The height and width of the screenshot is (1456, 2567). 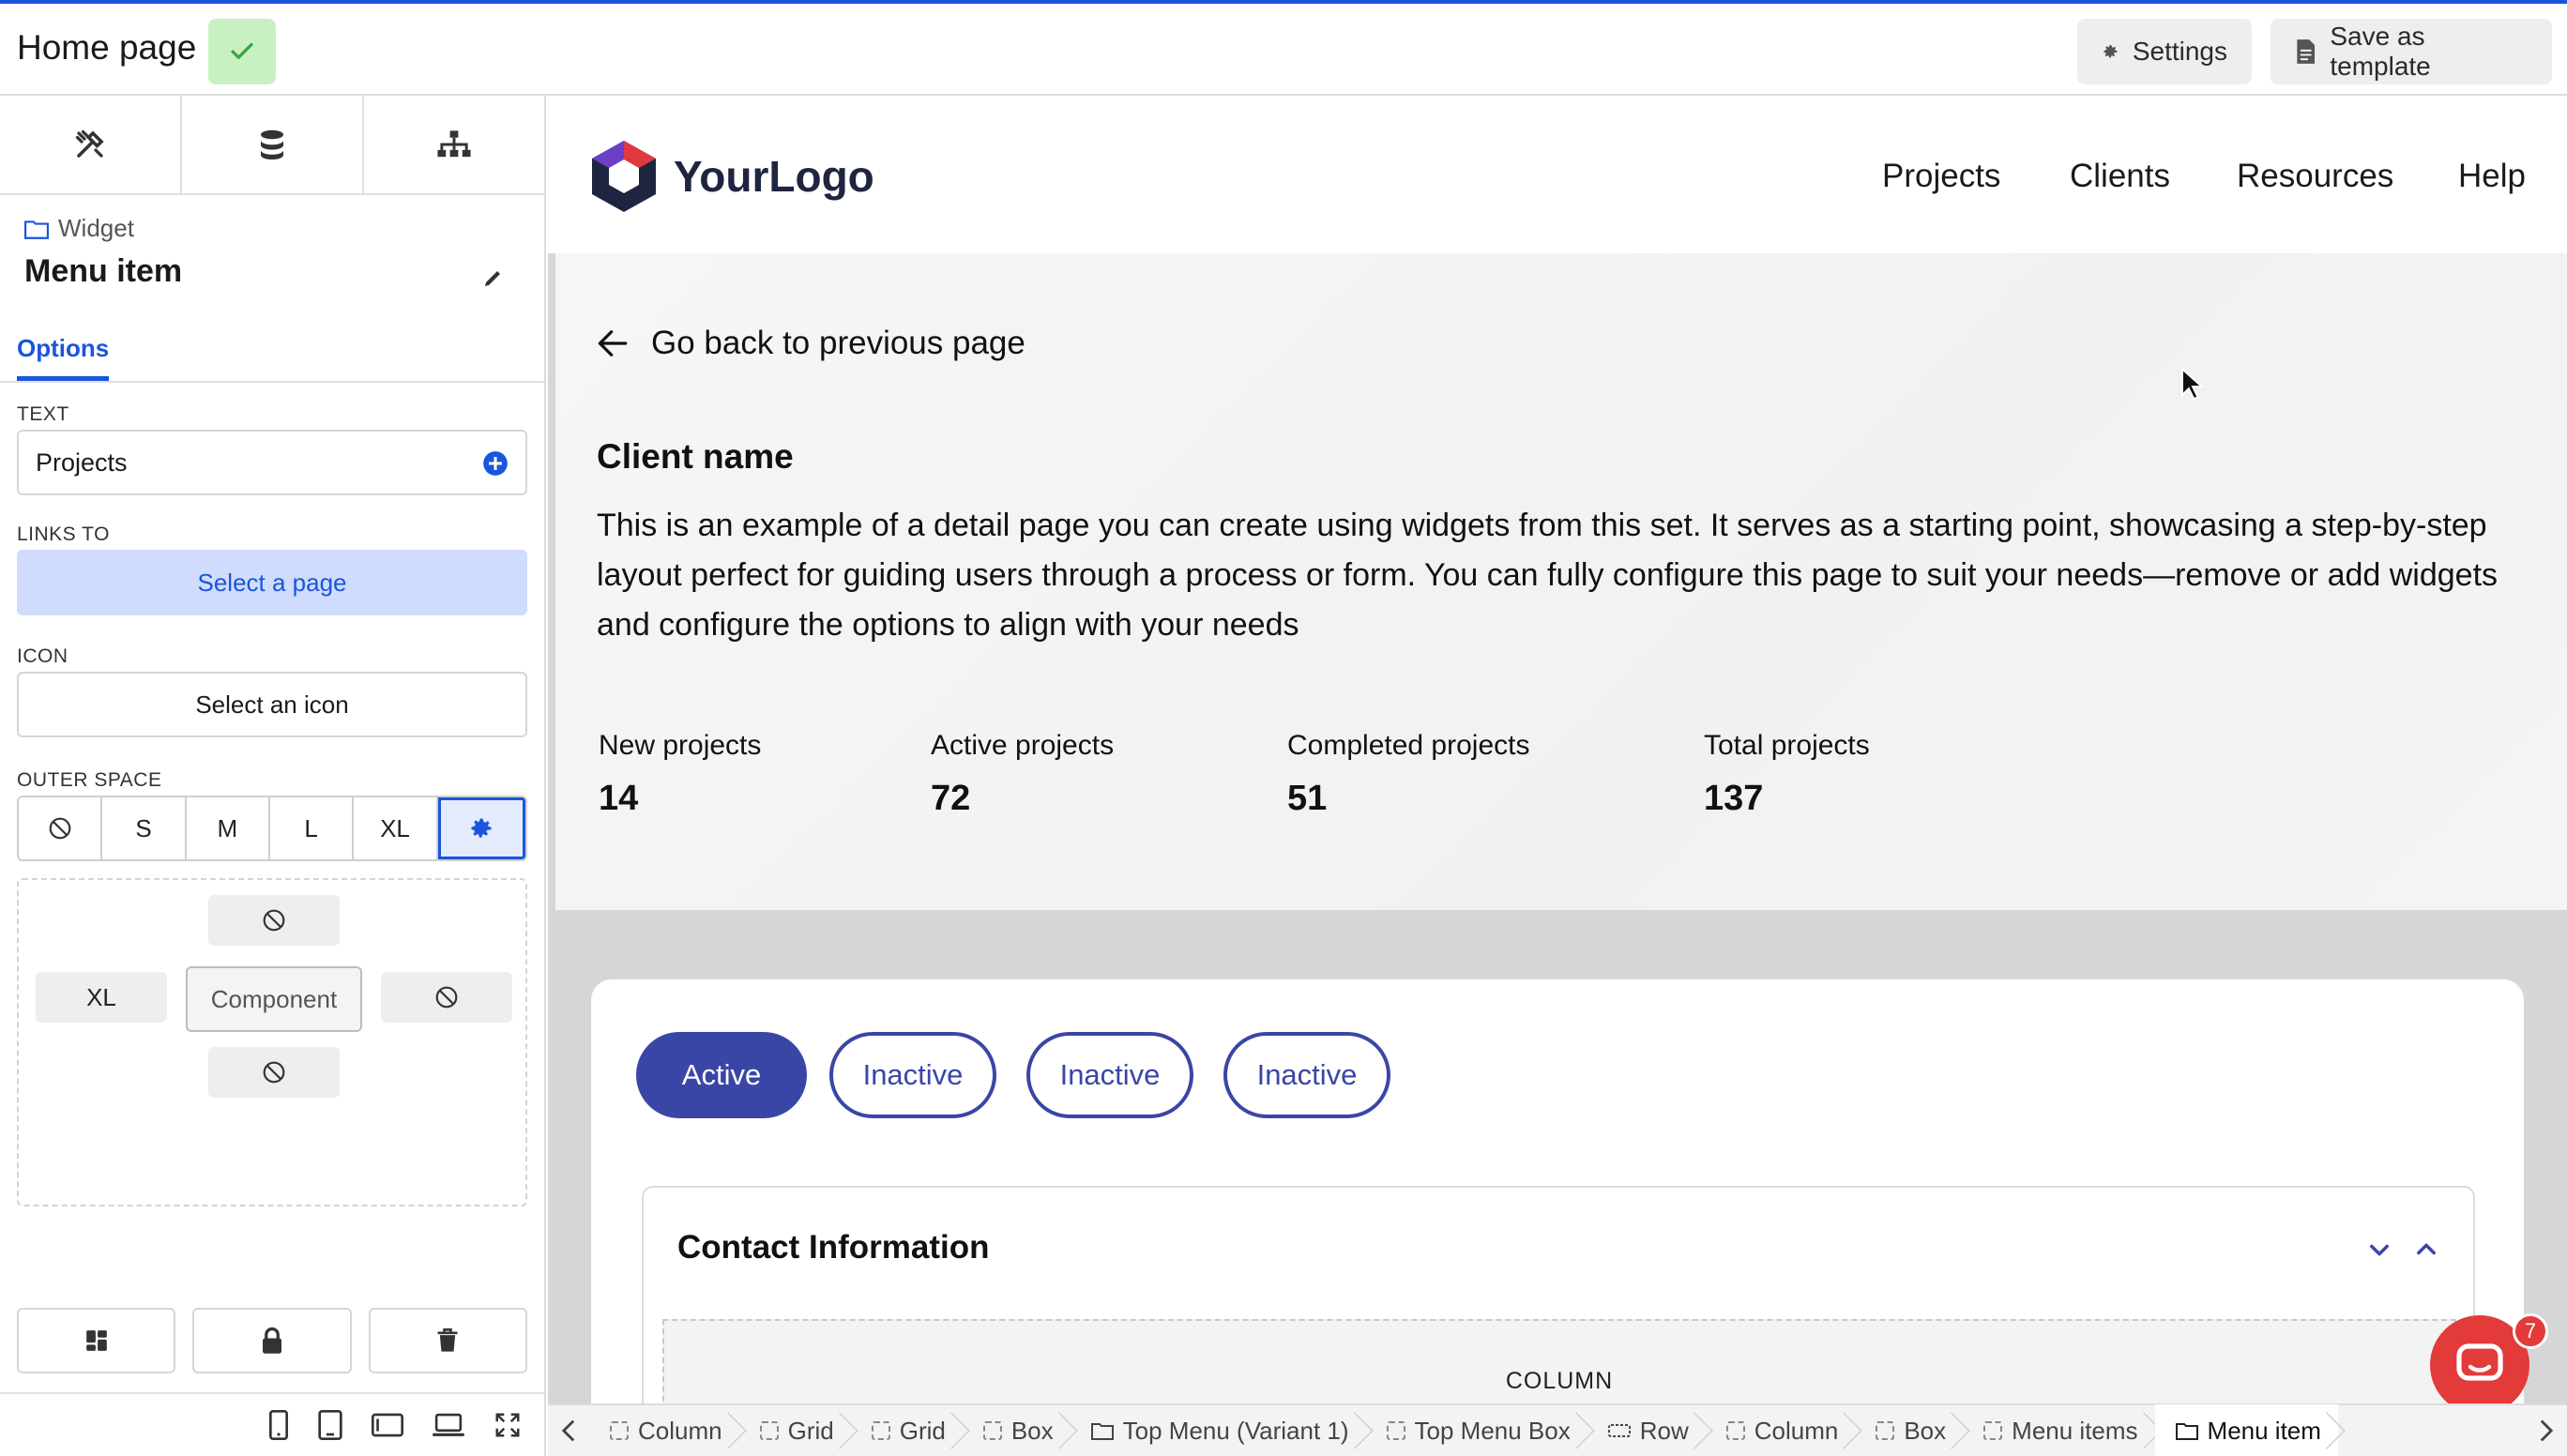 I want to click on breadcrumb-label: Menu item, so click(x=2264, y=1430).